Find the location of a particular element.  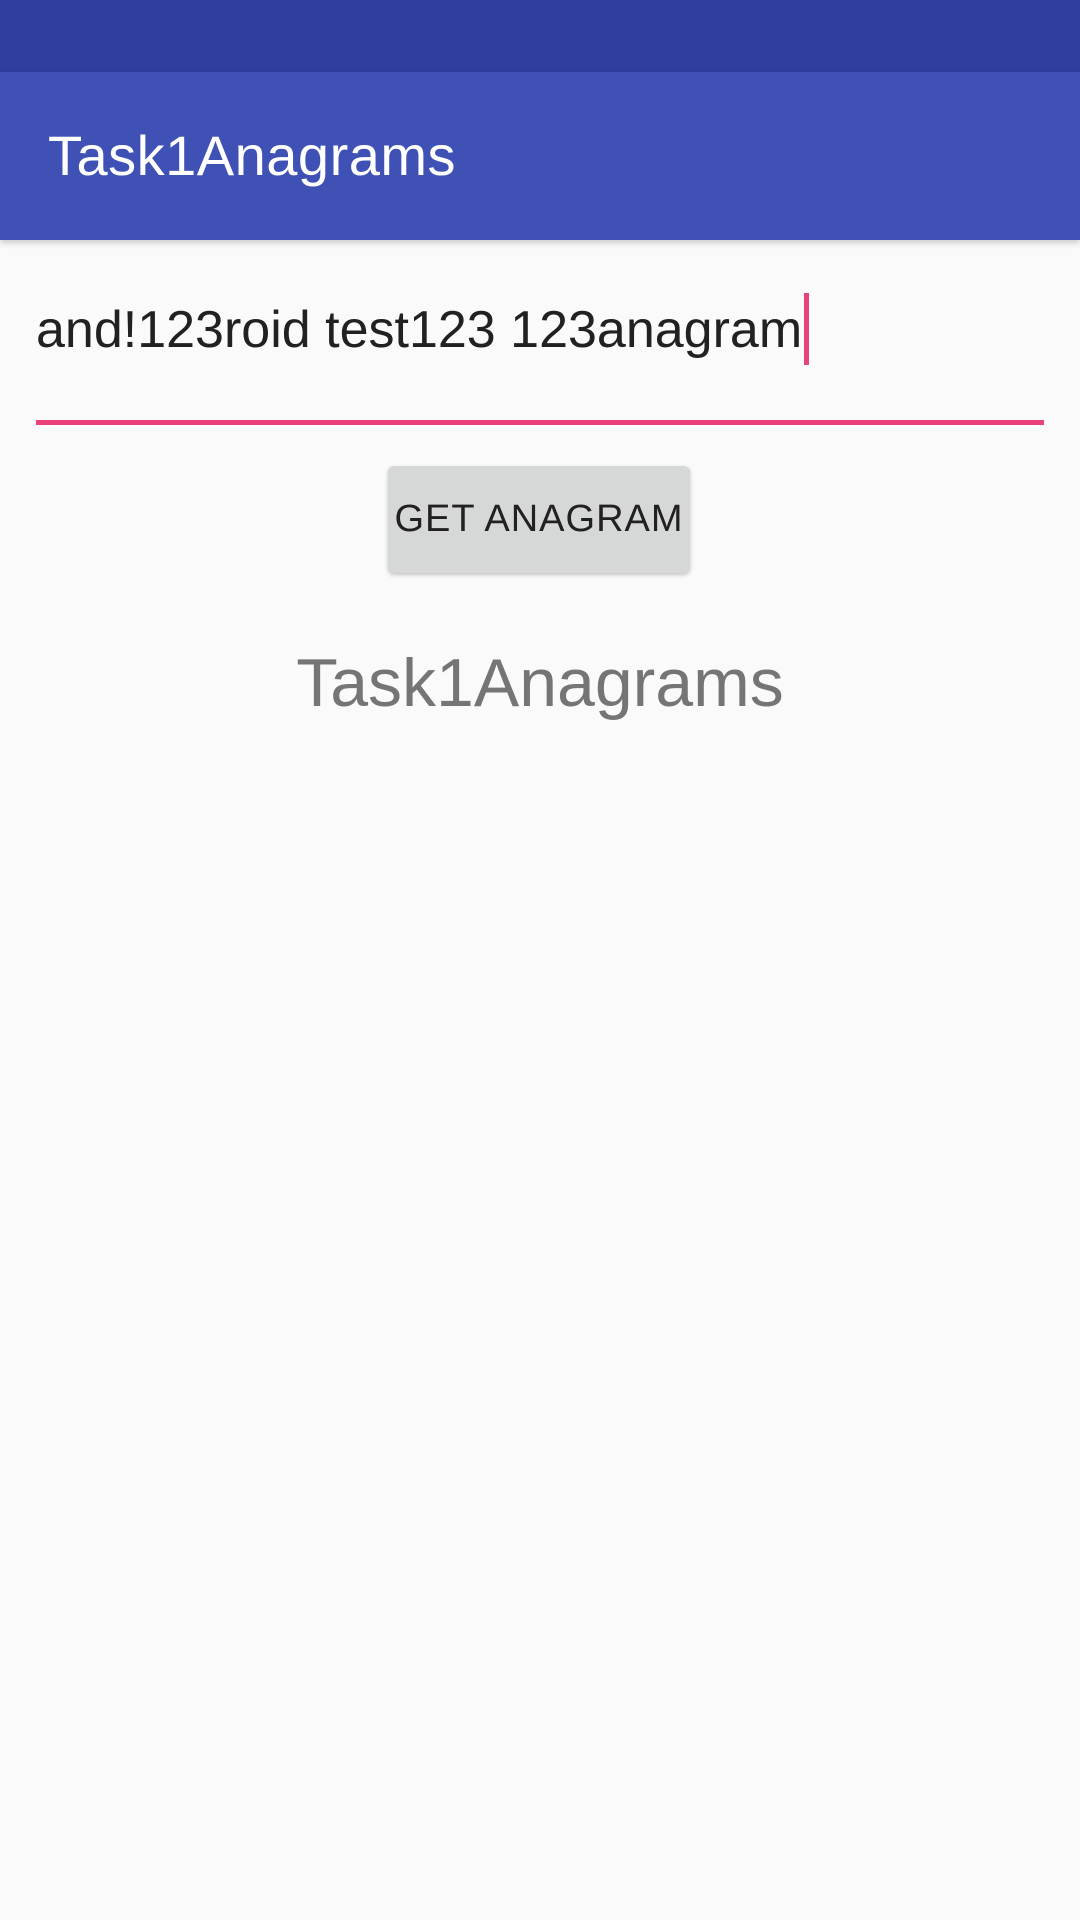

text-input-field: and!123roid test123 123anagram is located at coordinates (540, 356).